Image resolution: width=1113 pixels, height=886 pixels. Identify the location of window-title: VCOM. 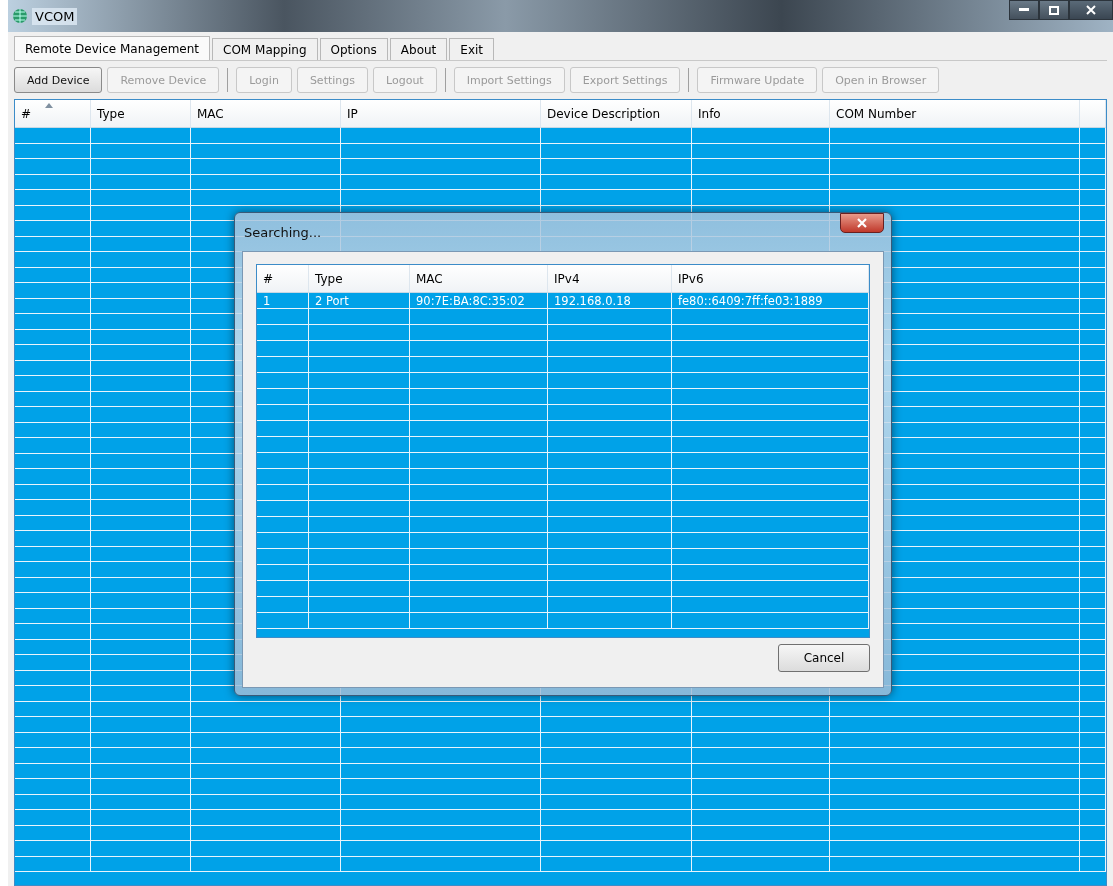
(55, 16).